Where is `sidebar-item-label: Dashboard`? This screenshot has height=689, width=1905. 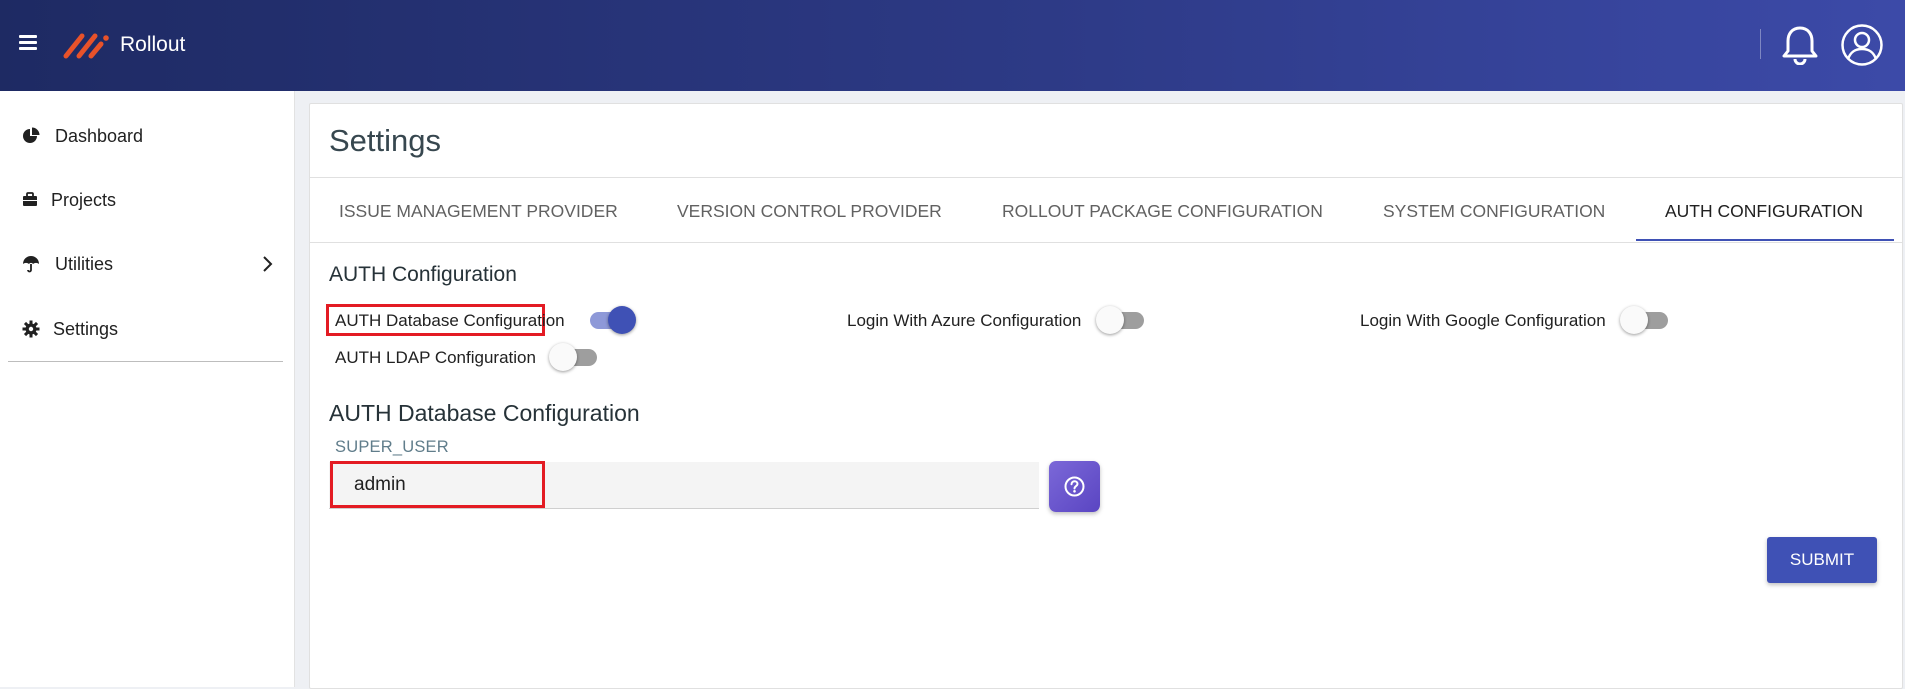 sidebar-item-label: Dashboard is located at coordinates (99, 136).